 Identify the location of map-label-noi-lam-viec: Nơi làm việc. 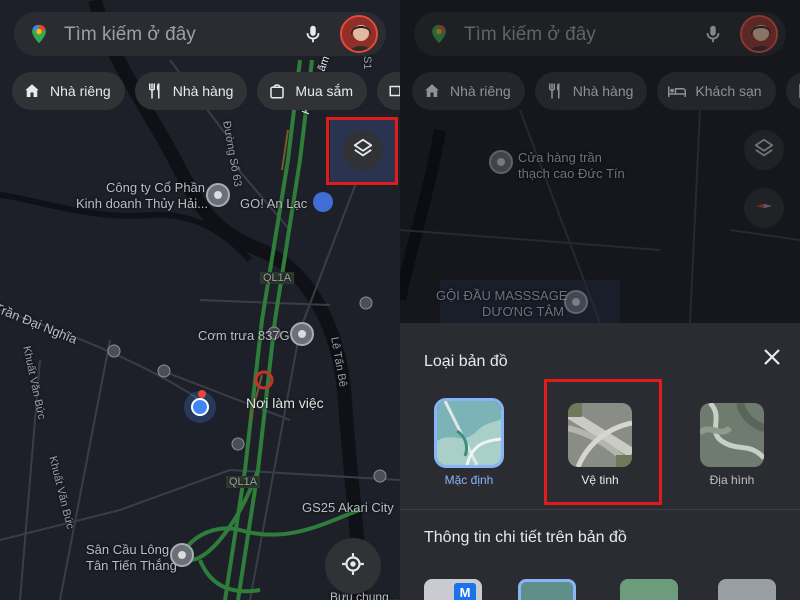
(285, 403).